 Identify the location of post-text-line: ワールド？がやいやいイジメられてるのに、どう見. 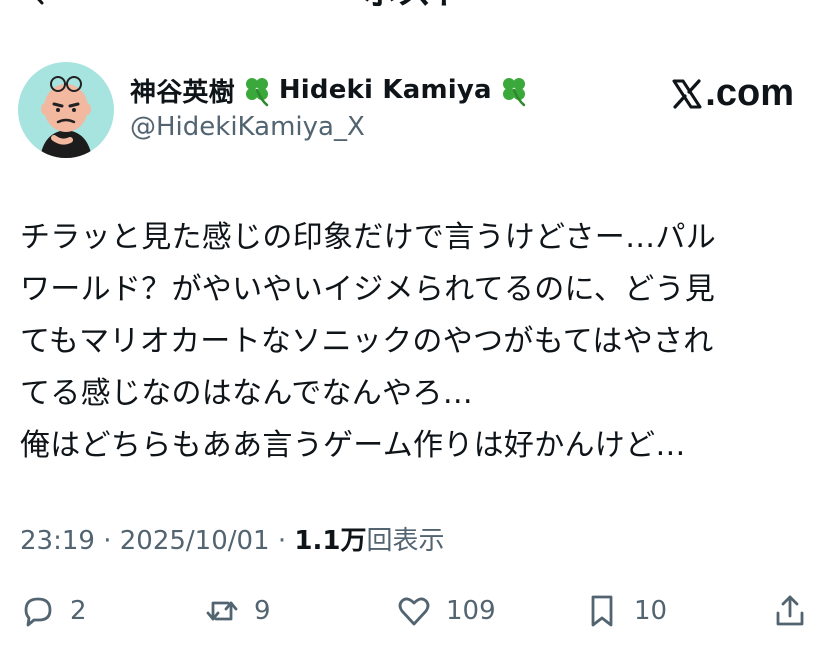
(368, 289).